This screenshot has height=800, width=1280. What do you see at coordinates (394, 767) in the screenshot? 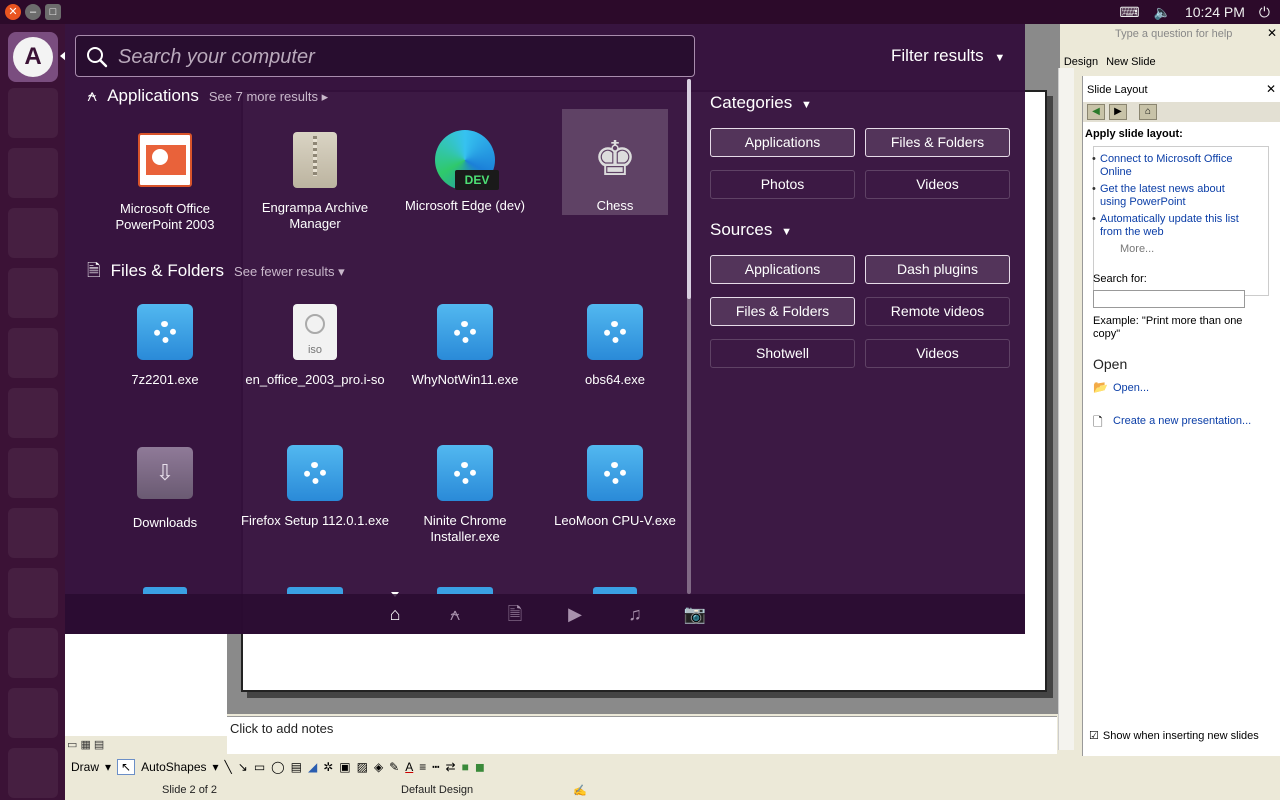
I see `line-color-icon: ✎` at bounding box center [394, 767].